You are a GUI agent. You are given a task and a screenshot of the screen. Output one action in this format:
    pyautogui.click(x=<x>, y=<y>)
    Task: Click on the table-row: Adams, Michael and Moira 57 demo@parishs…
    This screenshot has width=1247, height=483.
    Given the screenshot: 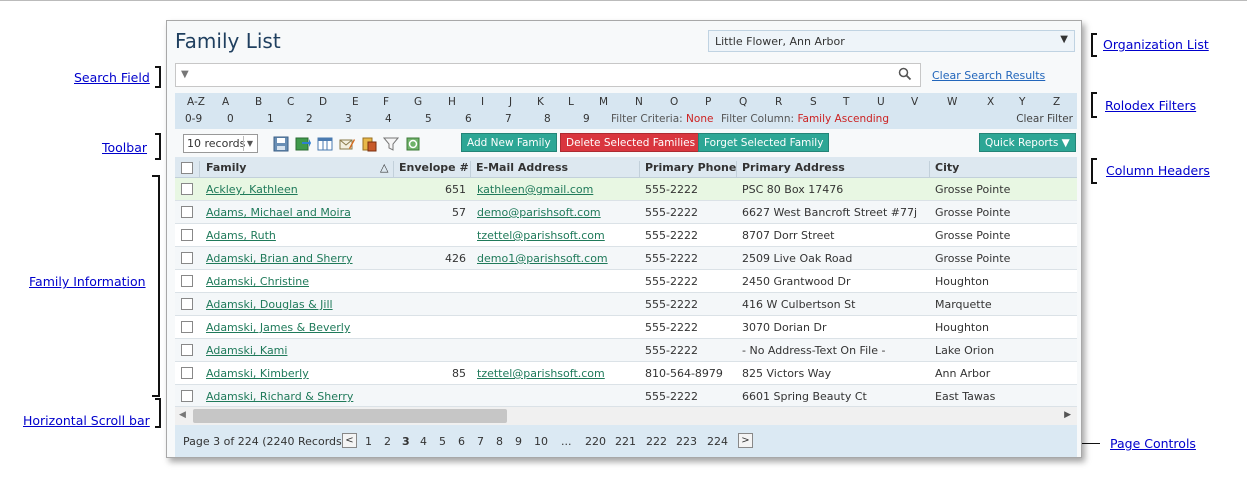 What is the action you would take?
    pyautogui.click(x=626, y=212)
    